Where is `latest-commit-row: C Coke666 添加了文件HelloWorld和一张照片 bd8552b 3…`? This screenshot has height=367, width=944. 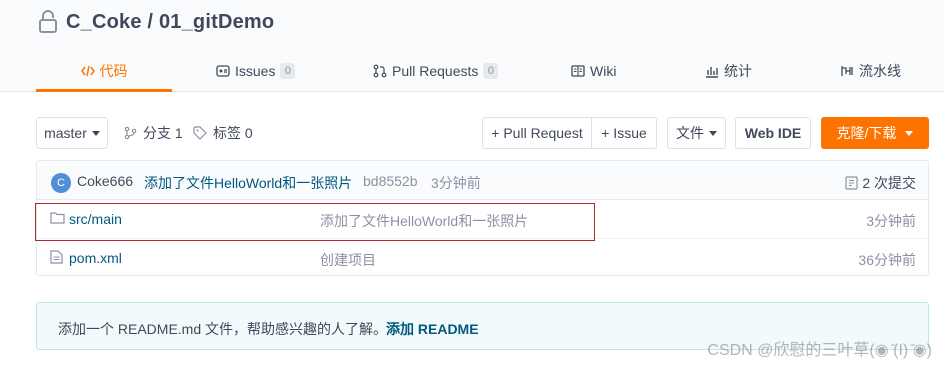 latest-commit-row: C Coke666 添加了文件HelloWorld和一张照片 bd8552b 3… is located at coordinates (482, 180).